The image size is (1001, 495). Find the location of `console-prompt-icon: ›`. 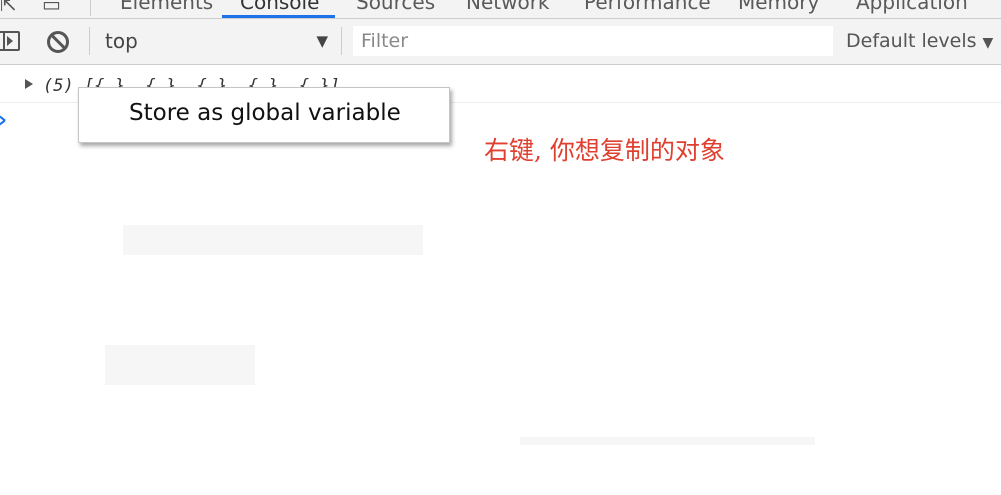

console-prompt-icon: › is located at coordinates (3, 120).